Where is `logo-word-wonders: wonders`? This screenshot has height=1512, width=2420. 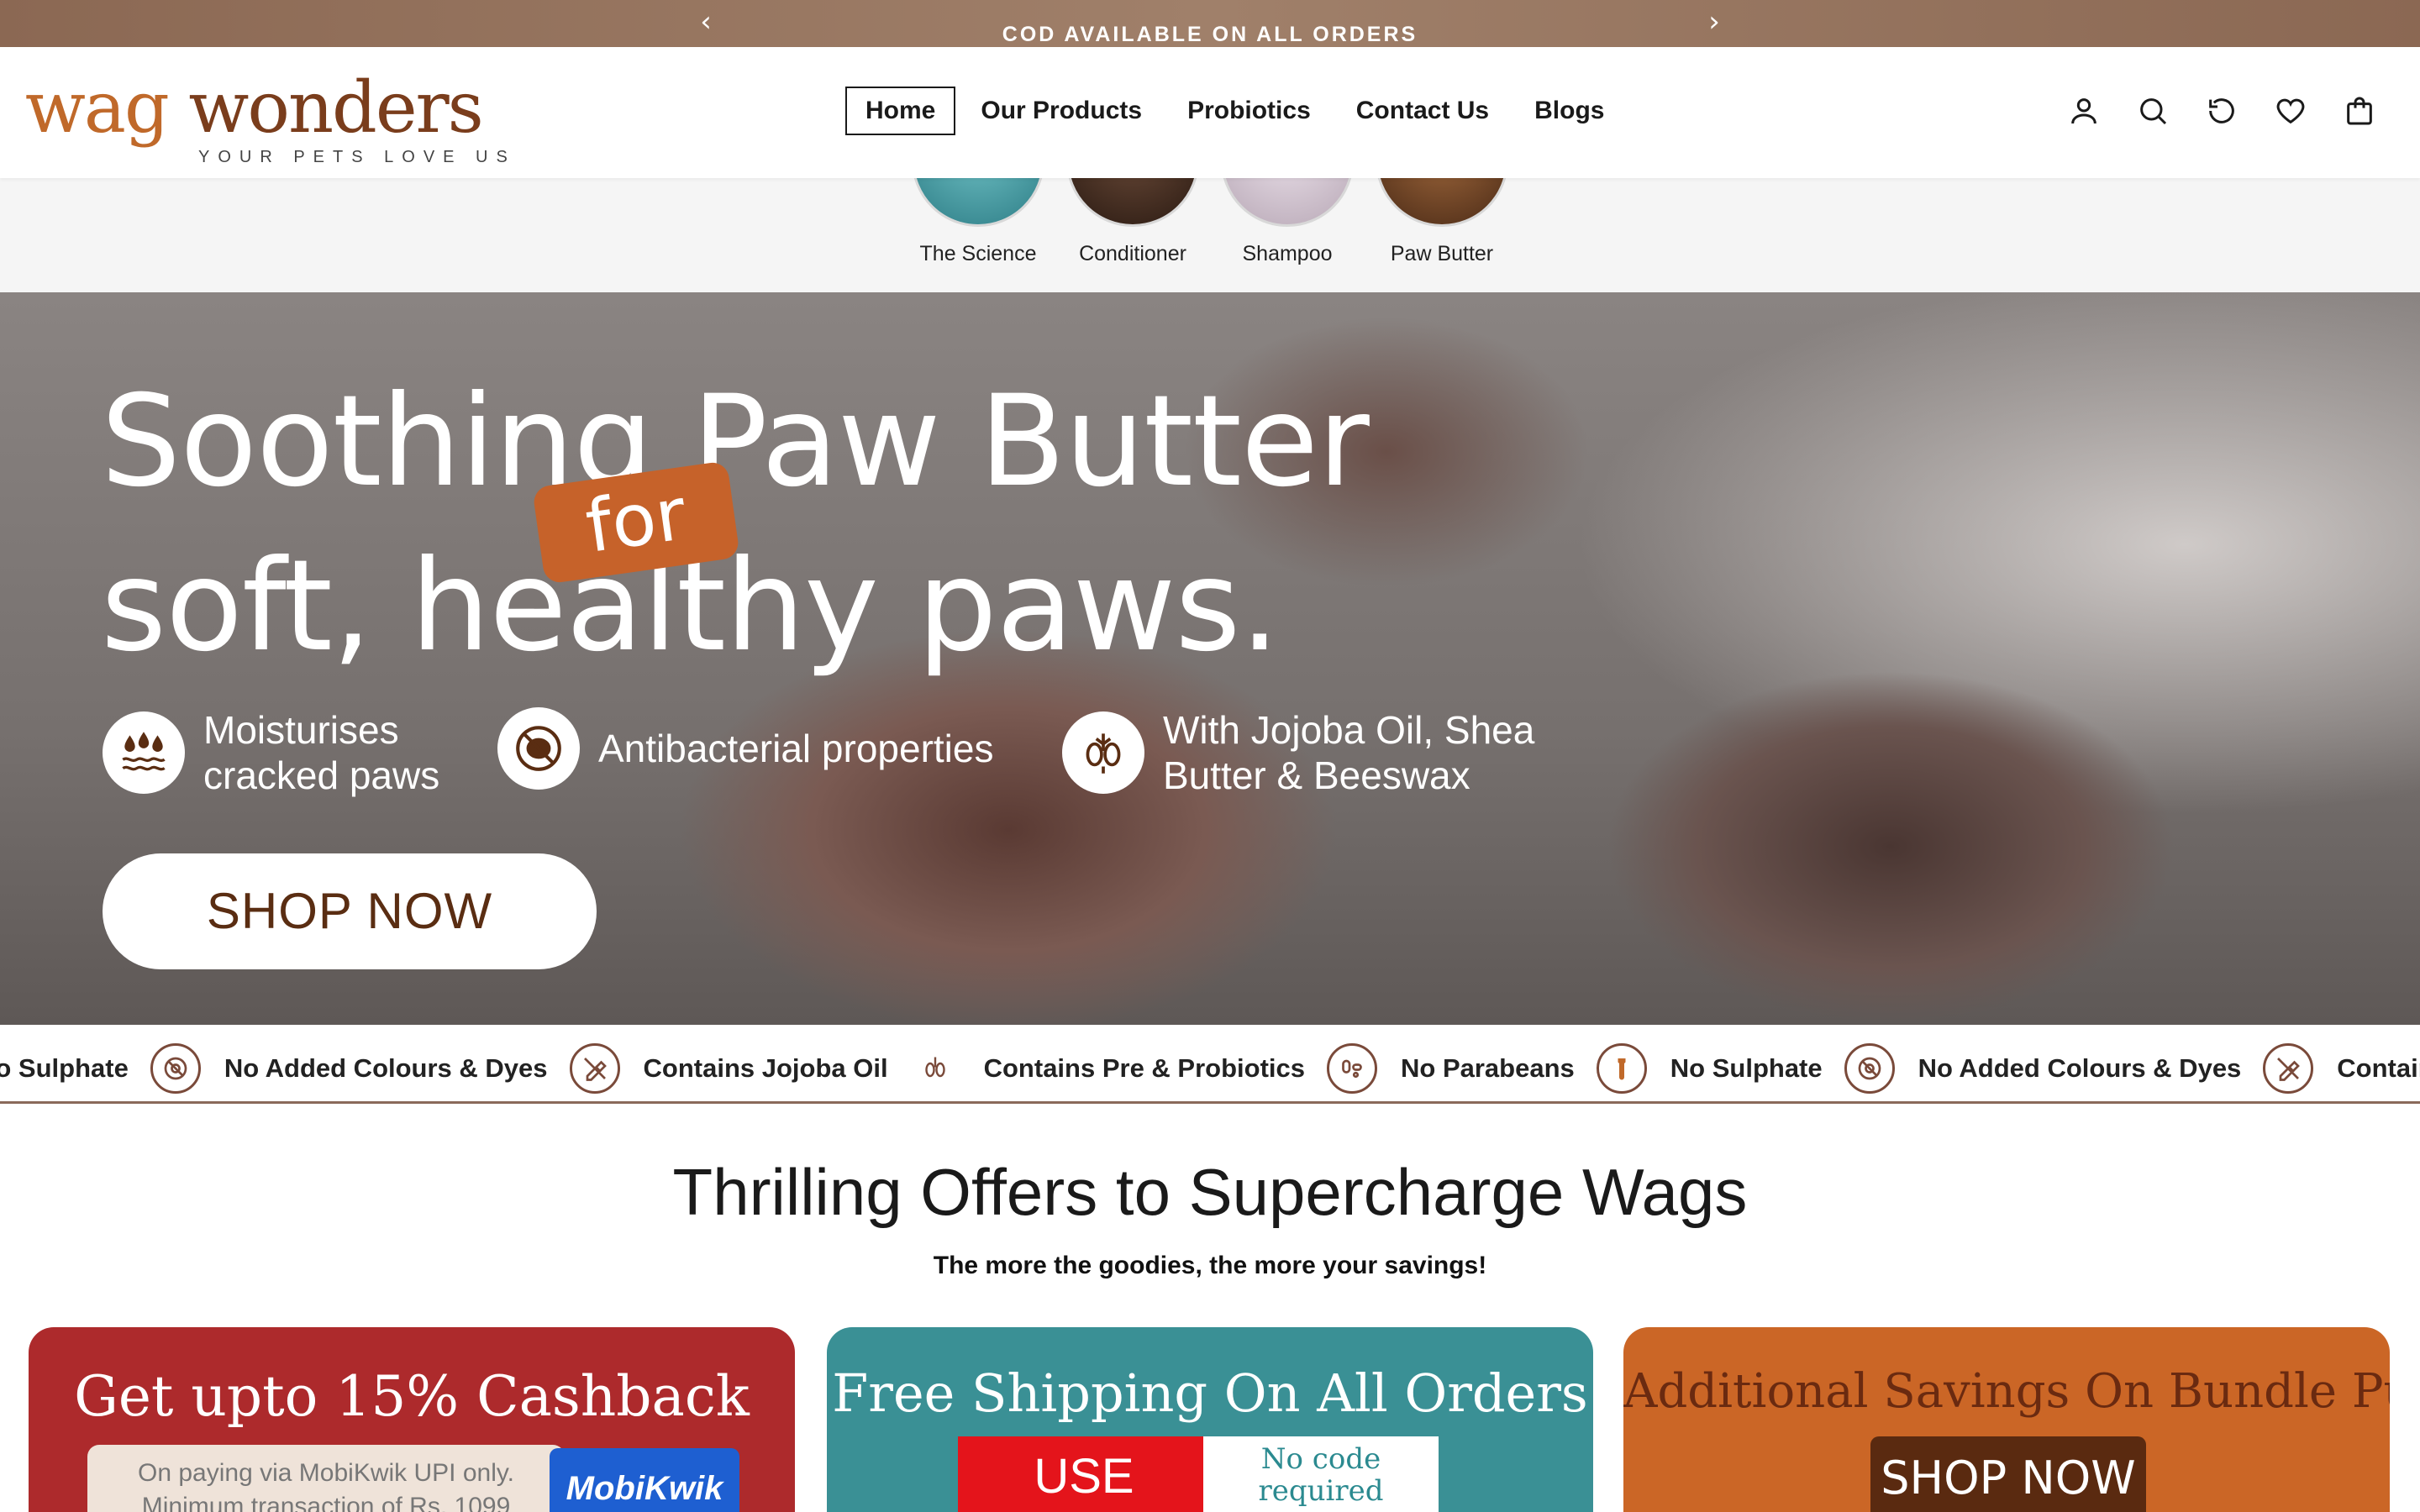 logo-word-wonders: wonders is located at coordinates (336, 107).